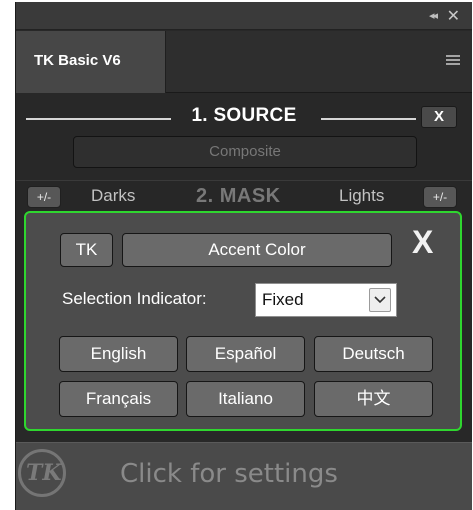  Describe the element at coordinates (283, 299) in the screenshot. I see `selection-indicator-value: Fixed` at that location.